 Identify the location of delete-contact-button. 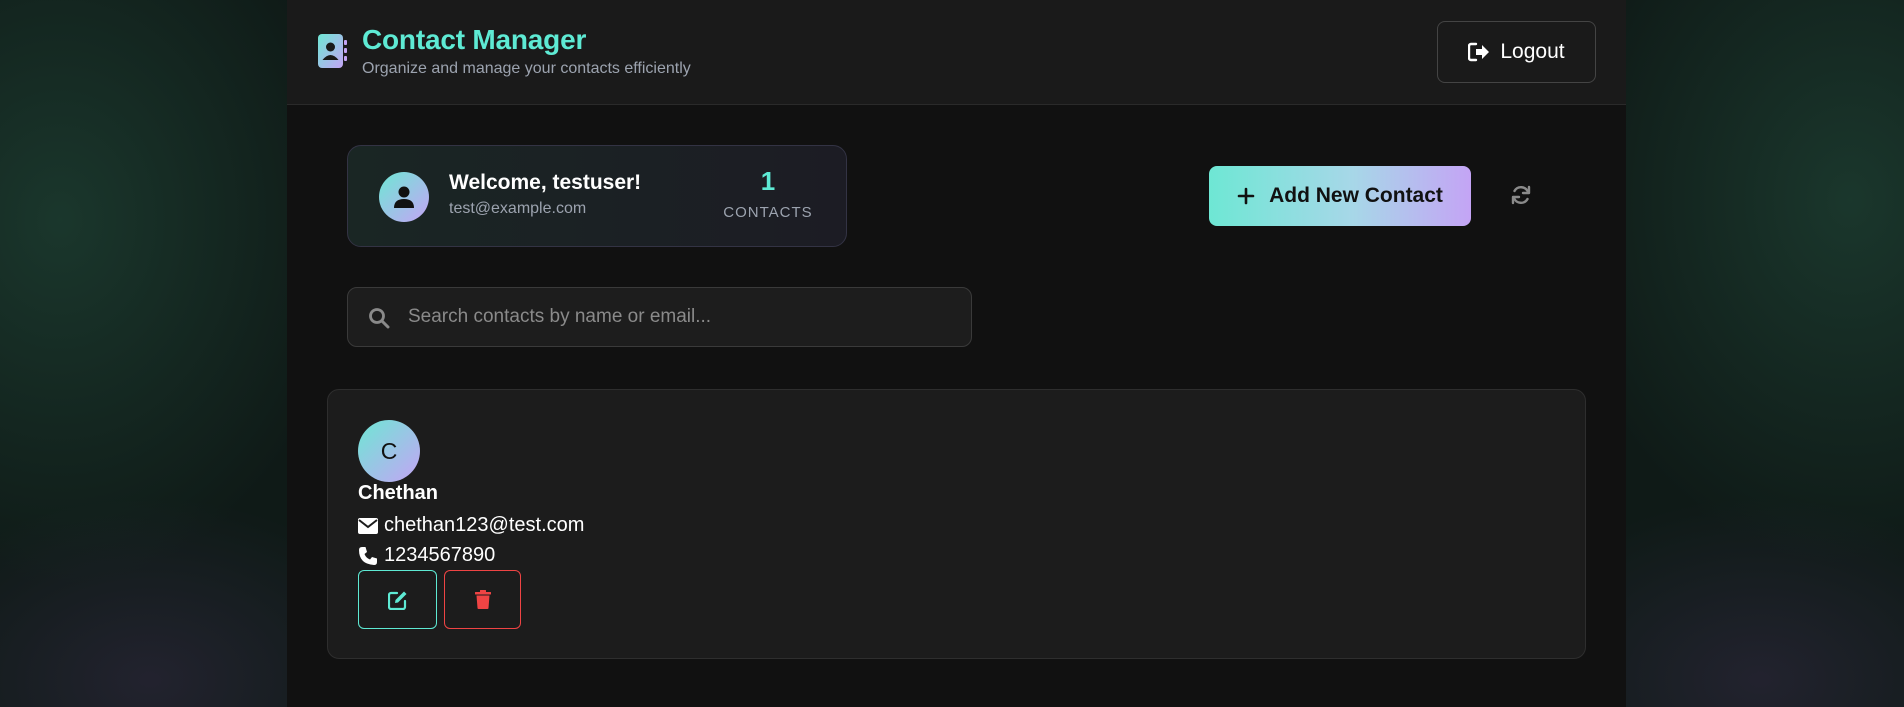
(482, 599).